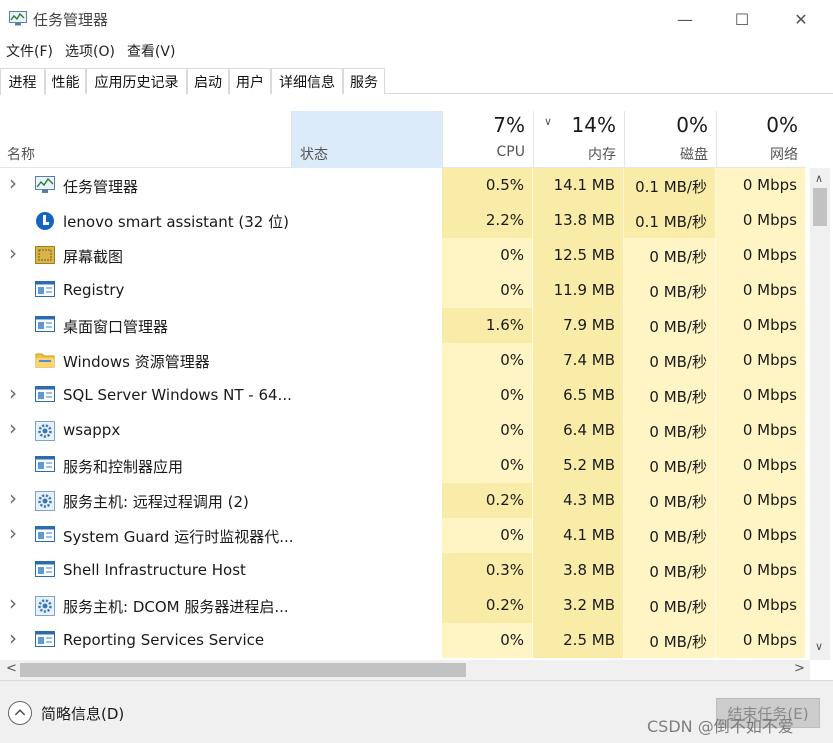  I want to click on scroll-down-icon: ∨, so click(819, 646).